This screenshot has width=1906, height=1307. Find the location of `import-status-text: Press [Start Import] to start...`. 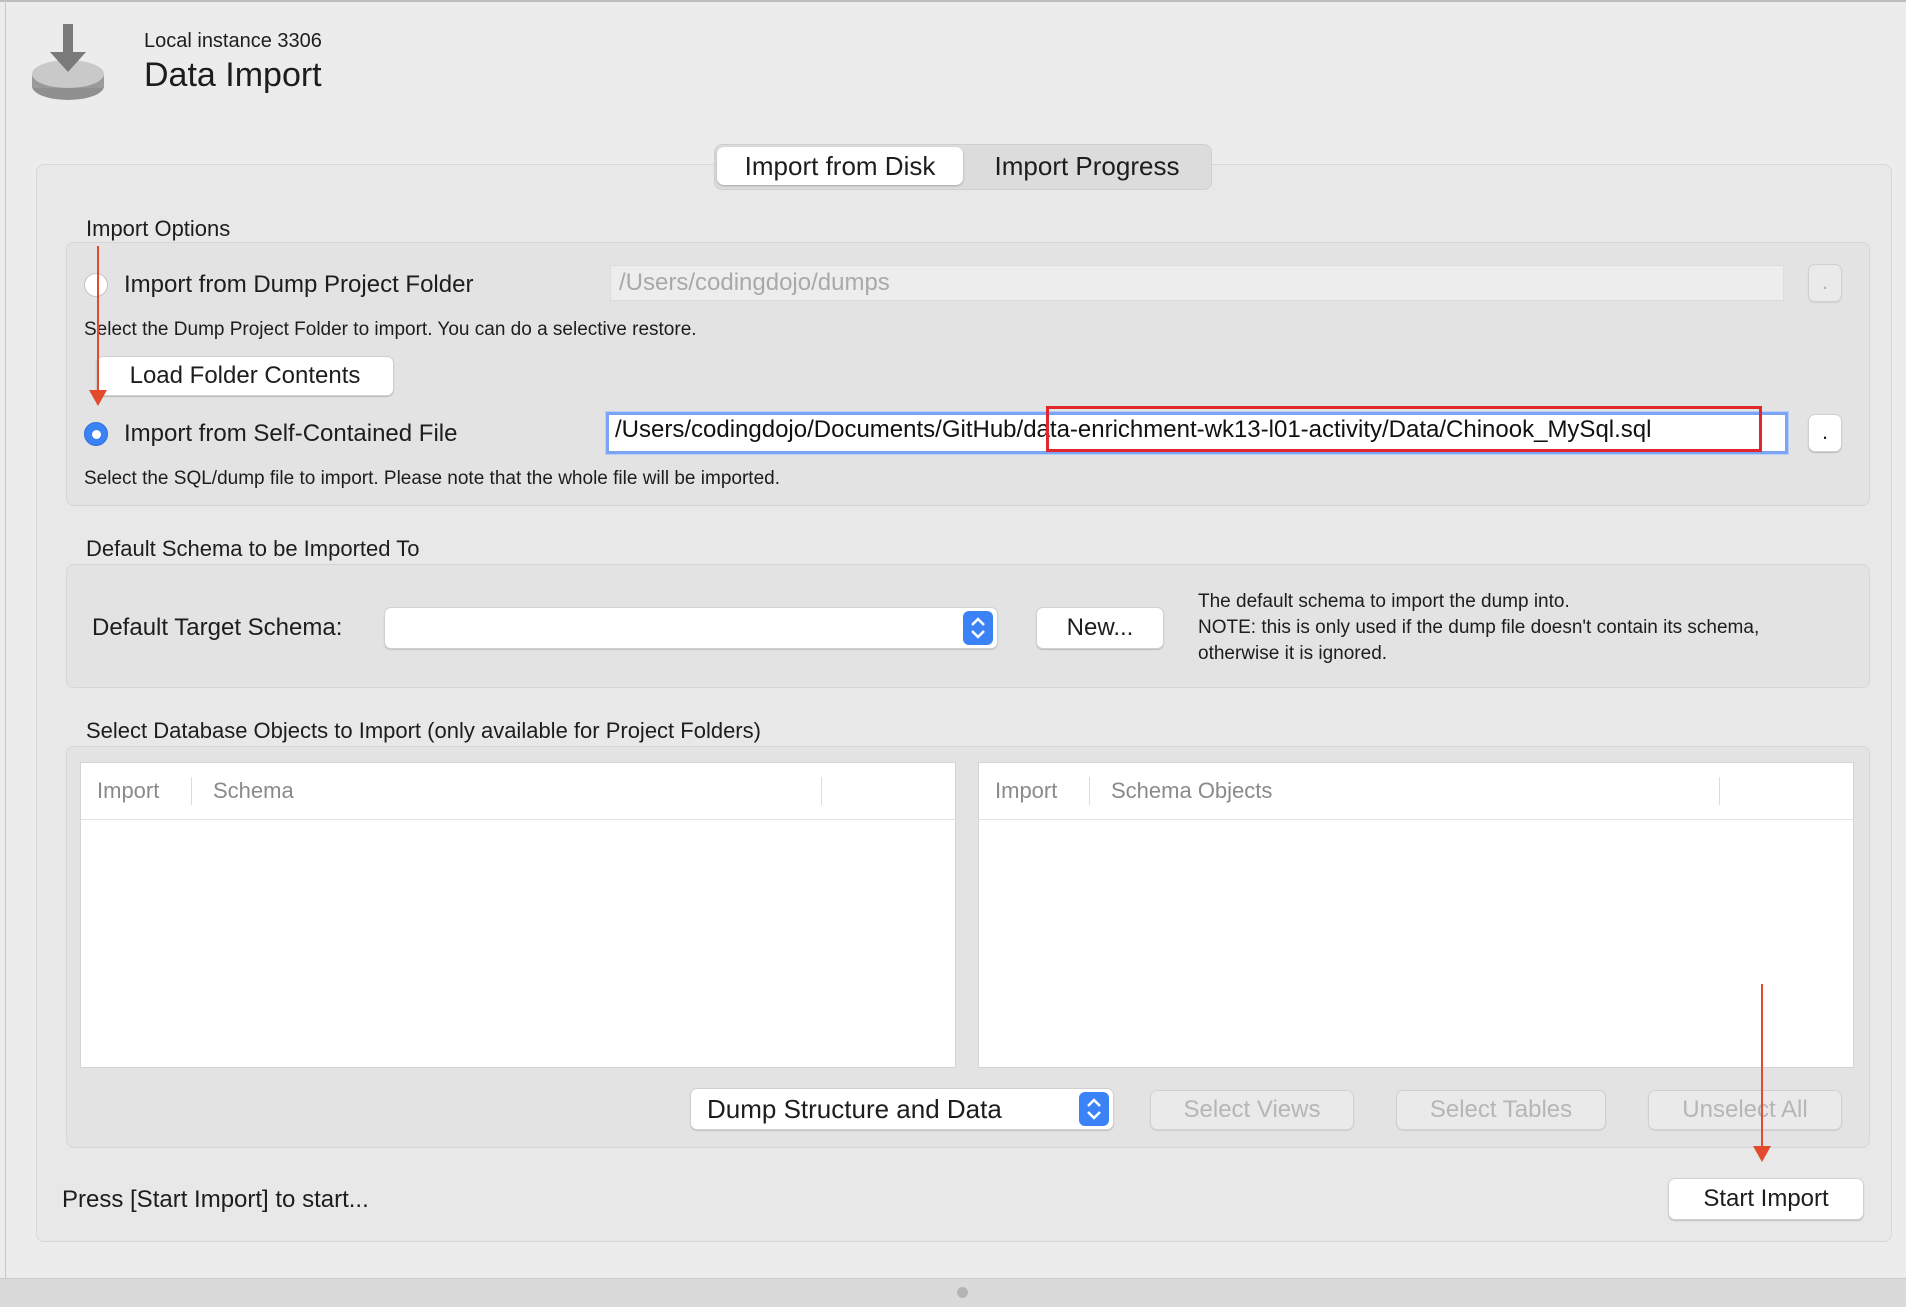

import-status-text: Press [Start Import] to start... is located at coordinates (215, 1199).